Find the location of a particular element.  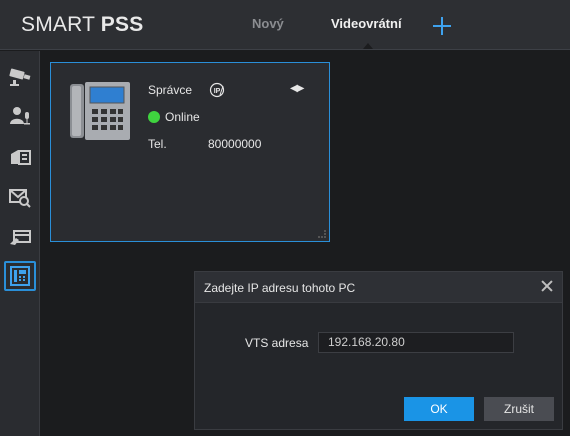

card-swipe-icon is located at coordinates (20, 237).